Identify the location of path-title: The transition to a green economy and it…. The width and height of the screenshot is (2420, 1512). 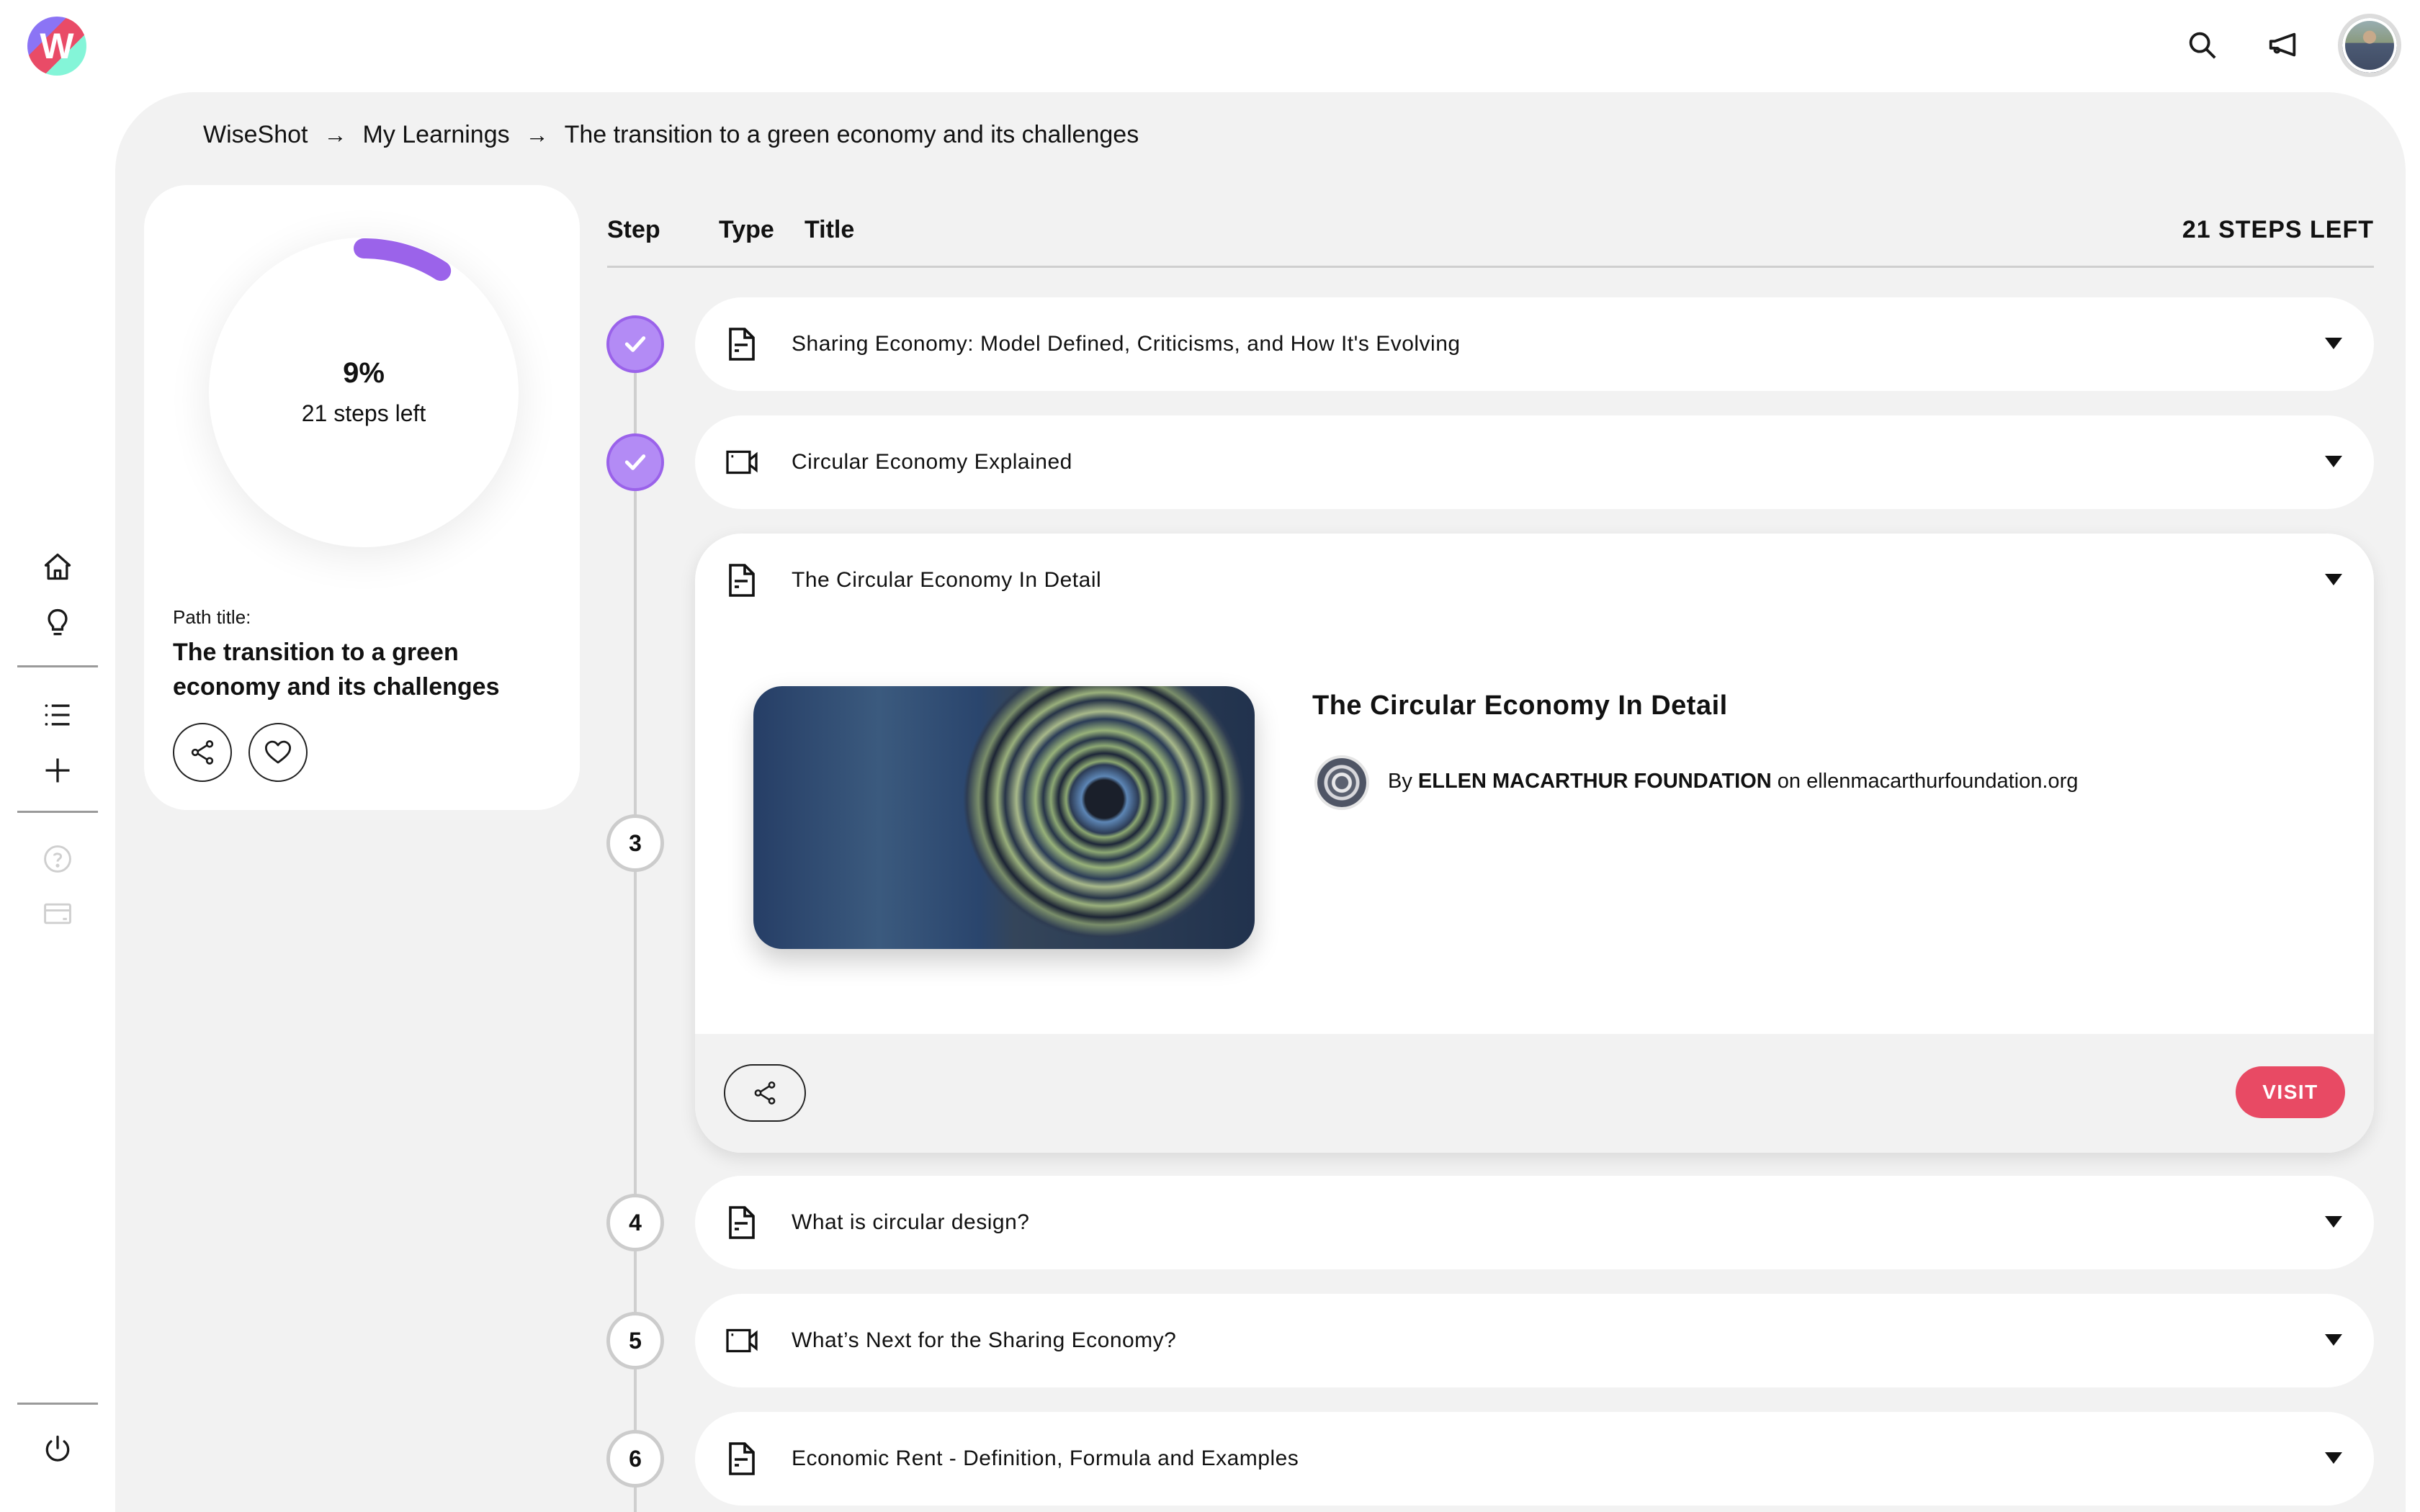
(336, 670).